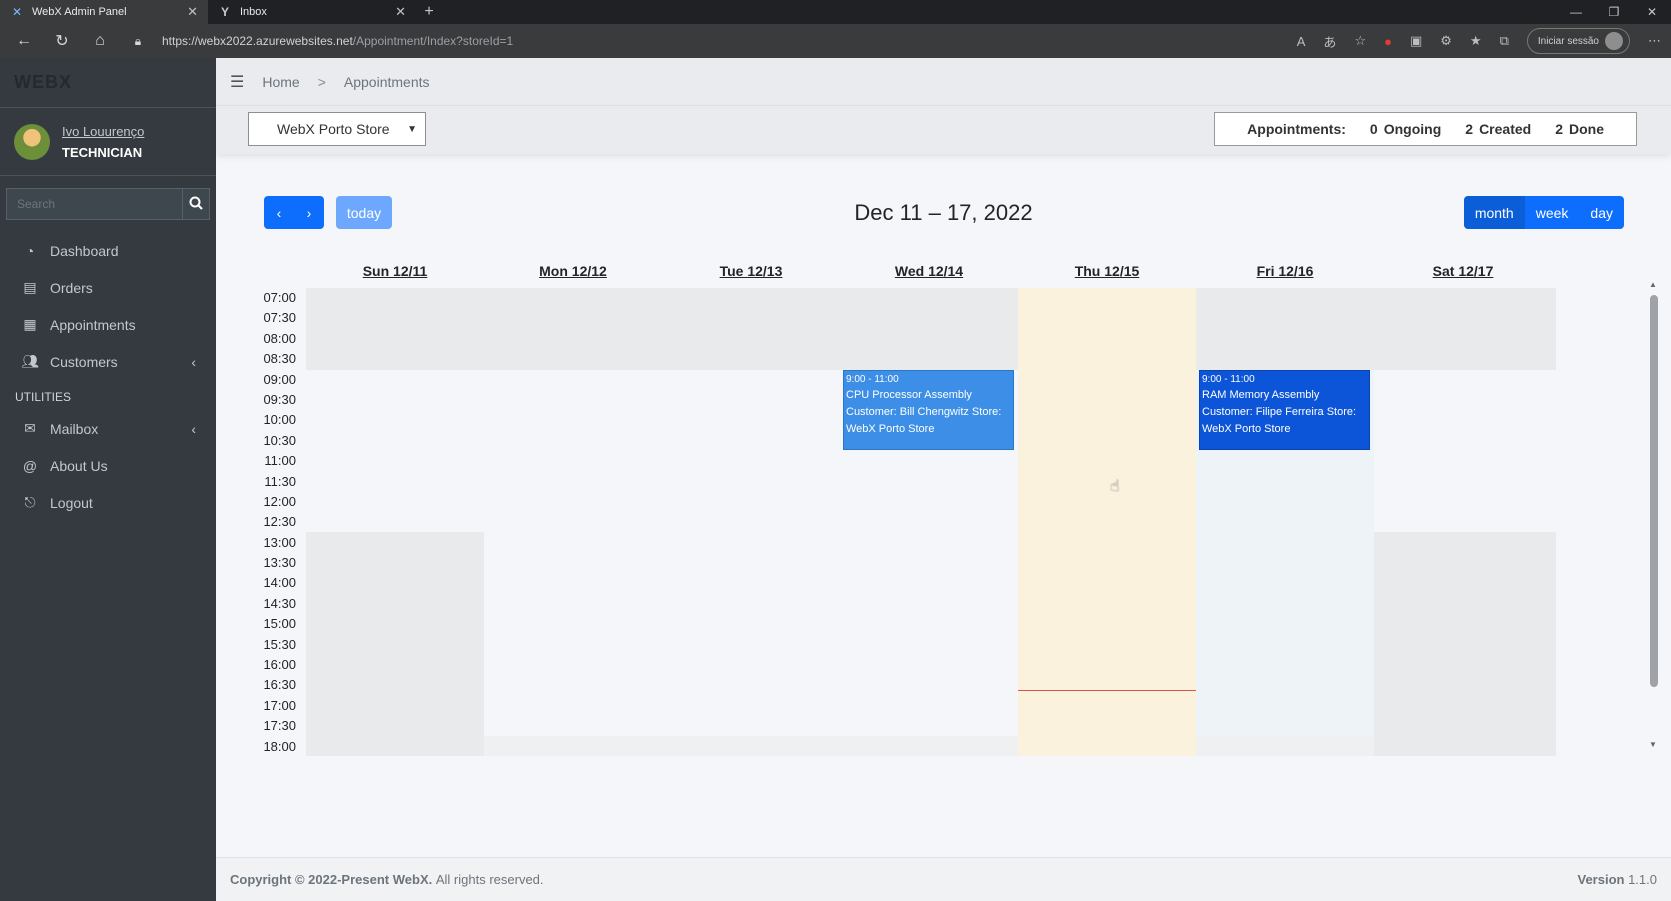 The width and height of the screenshot is (1671, 901). I want to click on translate-icon: あ, so click(1329, 41).